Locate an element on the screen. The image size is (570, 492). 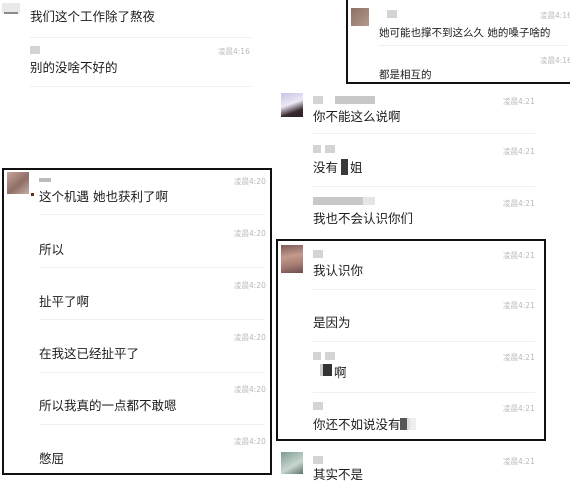
message-text: 我认识你 is located at coordinates (338, 270).